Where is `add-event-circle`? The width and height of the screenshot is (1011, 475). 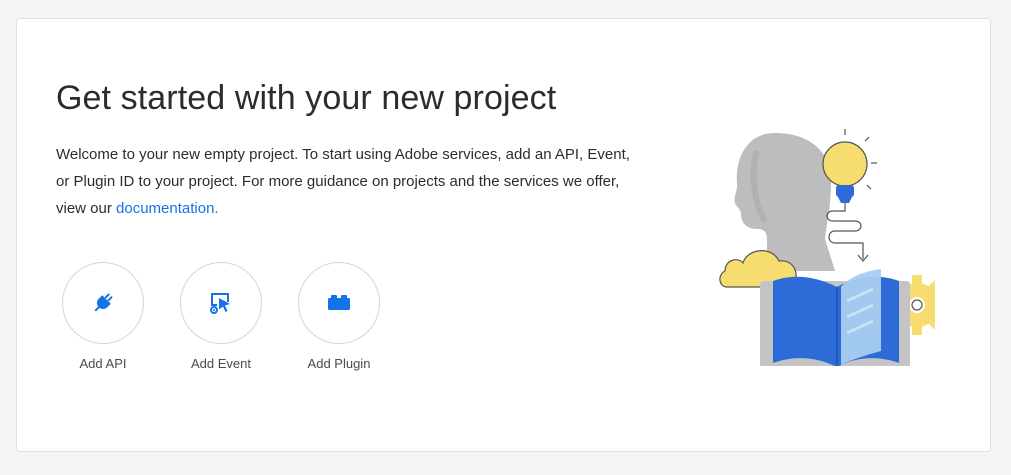 add-event-circle is located at coordinates (221, 303).